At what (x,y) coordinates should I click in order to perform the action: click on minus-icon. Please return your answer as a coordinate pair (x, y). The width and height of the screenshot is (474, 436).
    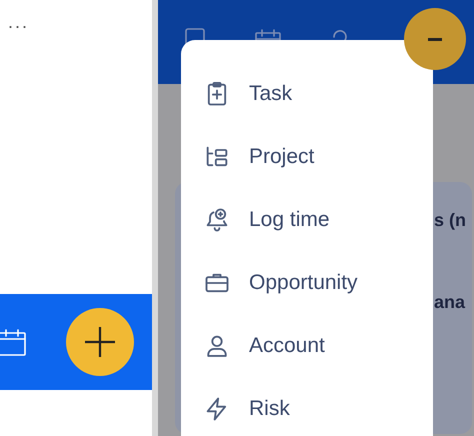
    Looking at the image, I should click on (435, 39).